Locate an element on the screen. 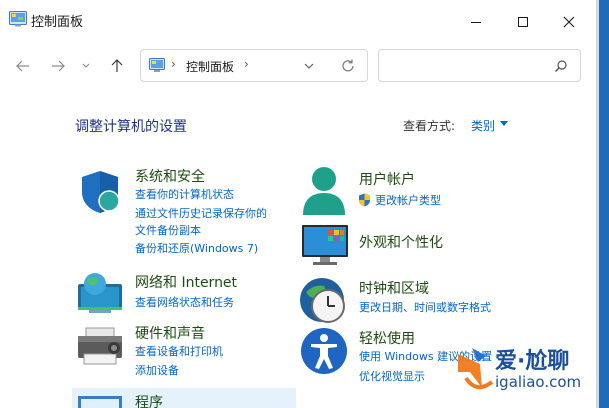 This screenshot has height=408, width=609. search-icon is located at coordinates (561, 66).